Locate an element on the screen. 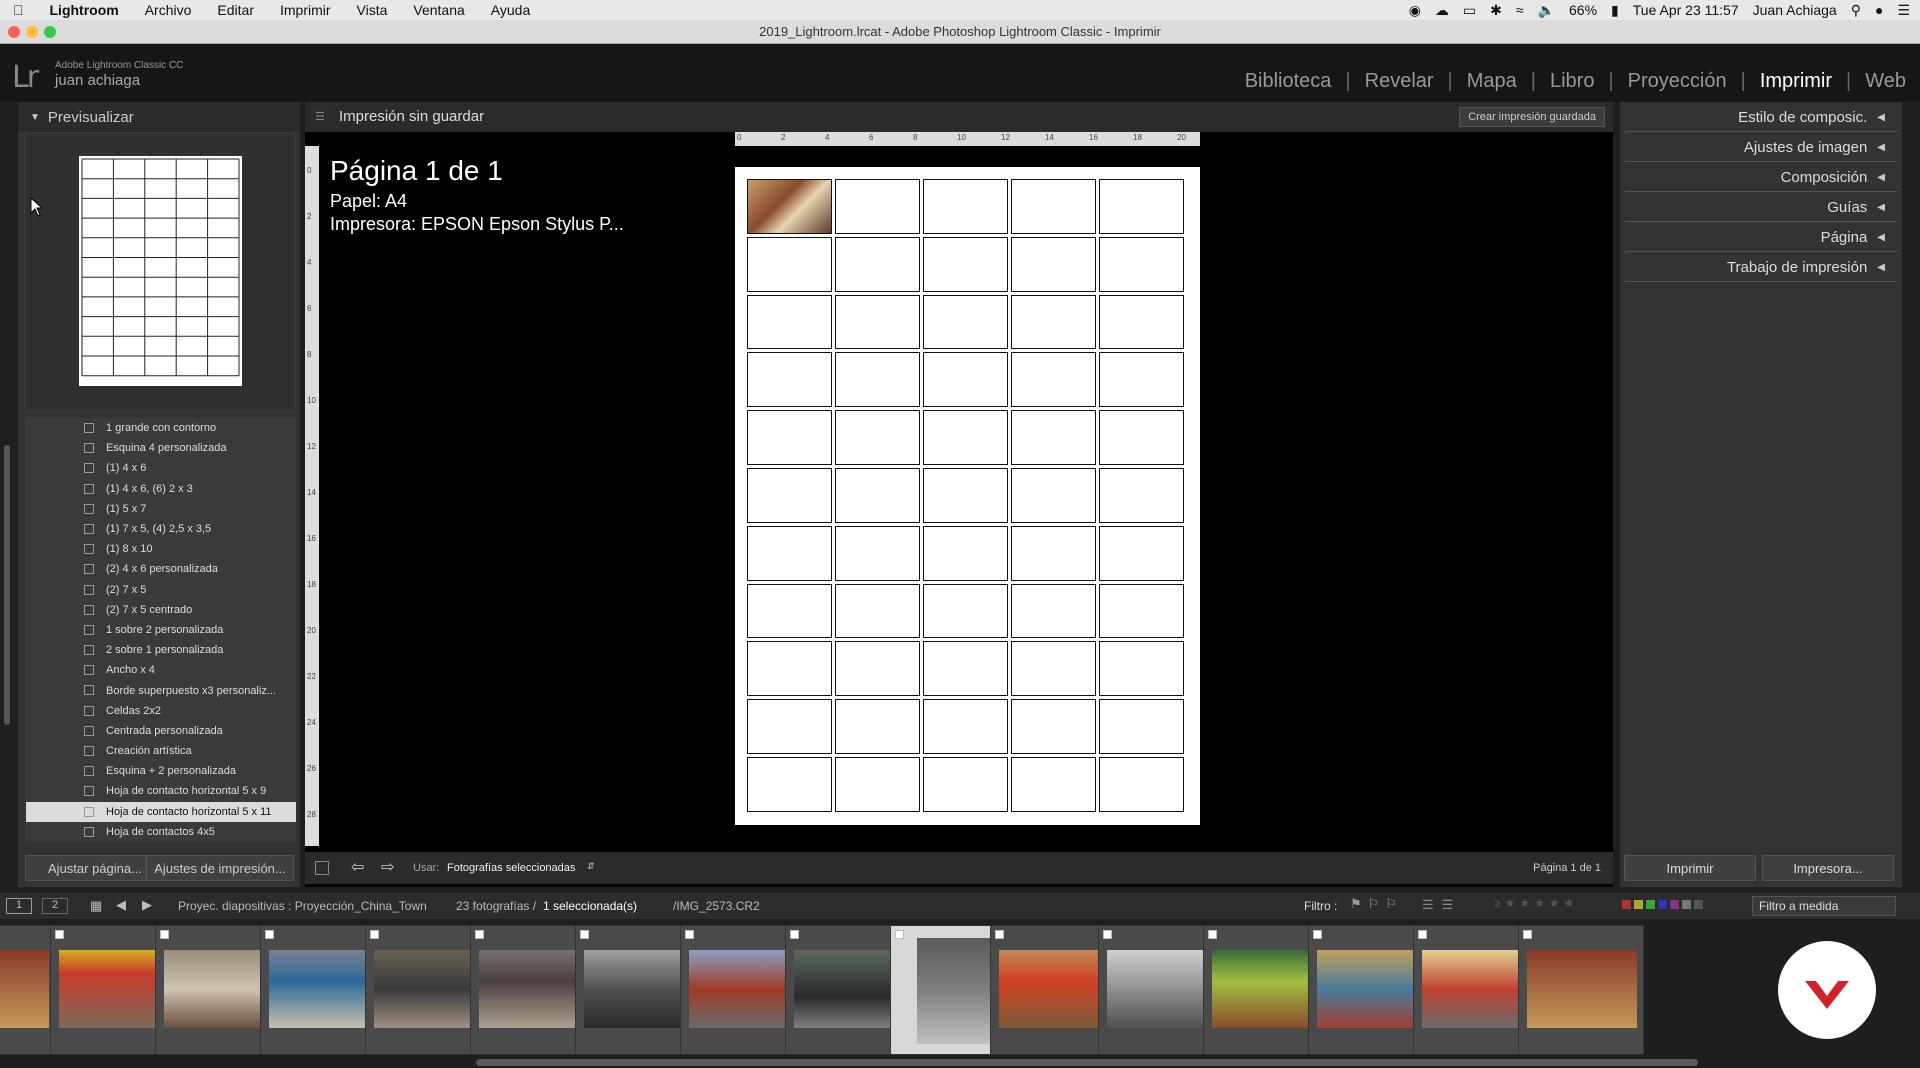  template-item: Hoja de contactos 4x5 is located at coordinates (161, 832).